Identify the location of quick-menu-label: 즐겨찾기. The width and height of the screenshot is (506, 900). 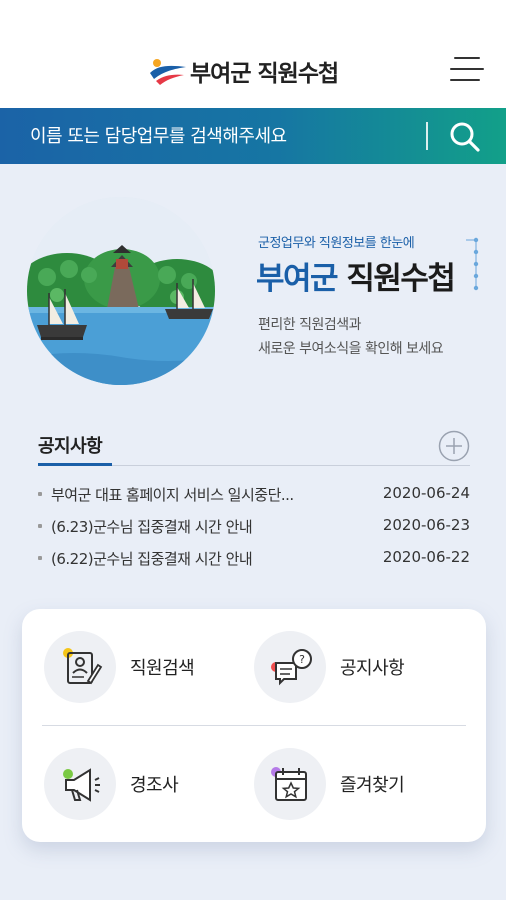
(372, 785).